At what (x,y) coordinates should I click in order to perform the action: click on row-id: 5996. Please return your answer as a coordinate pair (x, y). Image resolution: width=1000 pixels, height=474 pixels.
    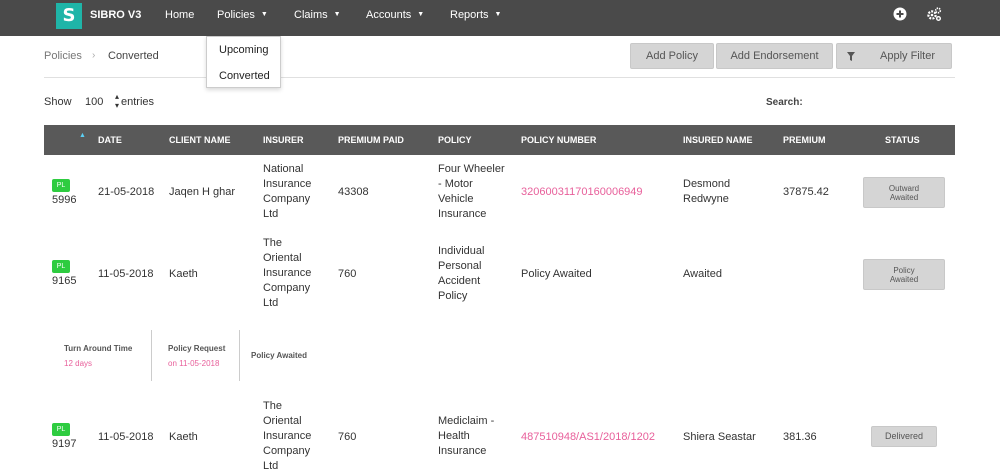
    Looking at the image, I should click on (64, 200).